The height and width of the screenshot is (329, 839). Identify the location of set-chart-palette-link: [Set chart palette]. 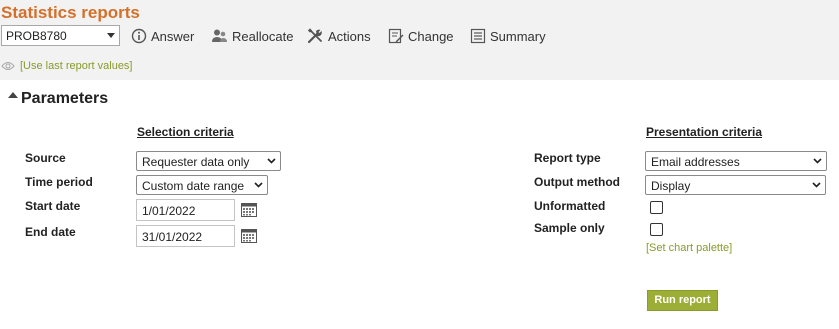
(689, 248).